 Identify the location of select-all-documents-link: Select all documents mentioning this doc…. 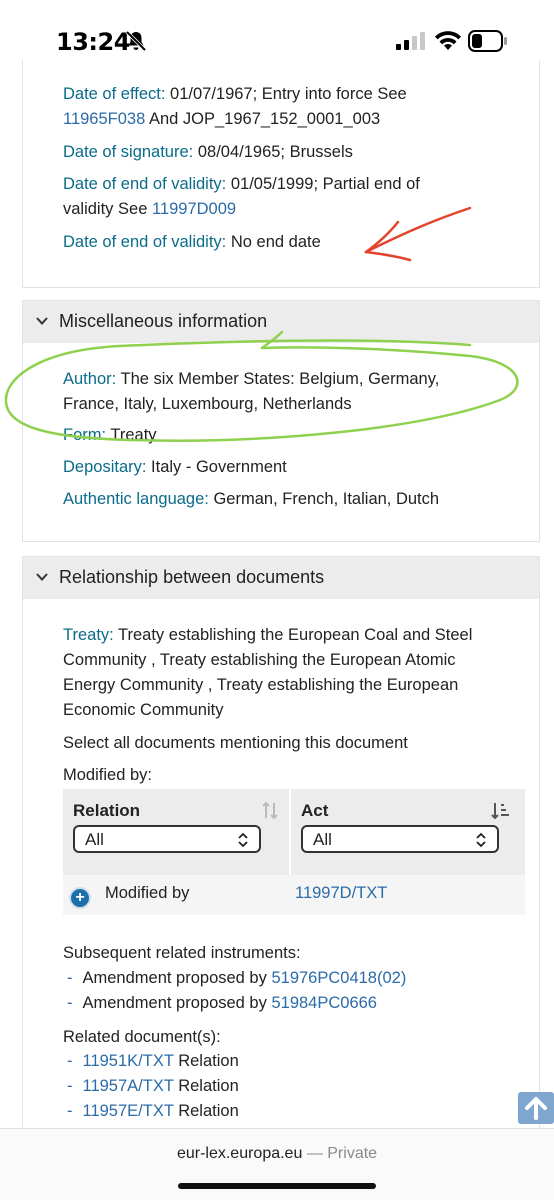
(293, 743).